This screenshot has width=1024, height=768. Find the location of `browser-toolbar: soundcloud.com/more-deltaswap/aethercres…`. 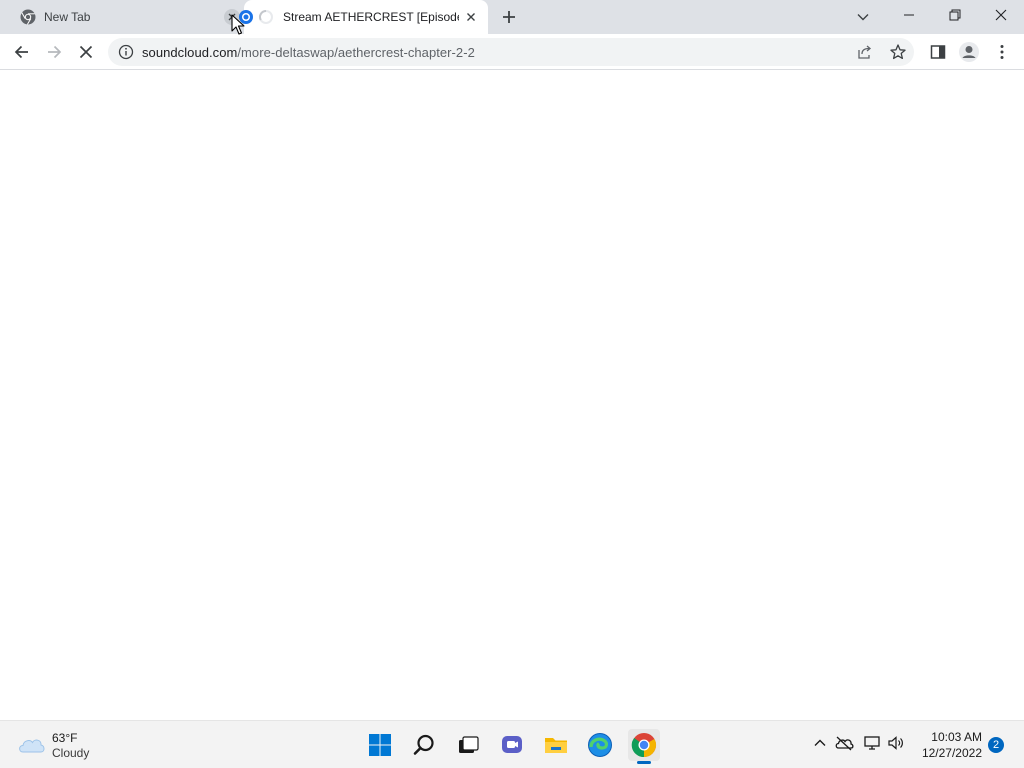

browser-toolbar: soundcloud.com/more-deltaswap/aethercres… is located at coordinates (512, 52).